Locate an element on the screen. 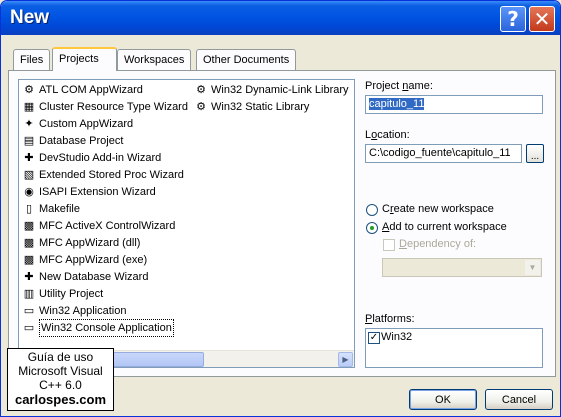 The image size is (561, 417). list-item: ▩ MFC ActiveX ControlWizard is located at coordinates (98, 226).